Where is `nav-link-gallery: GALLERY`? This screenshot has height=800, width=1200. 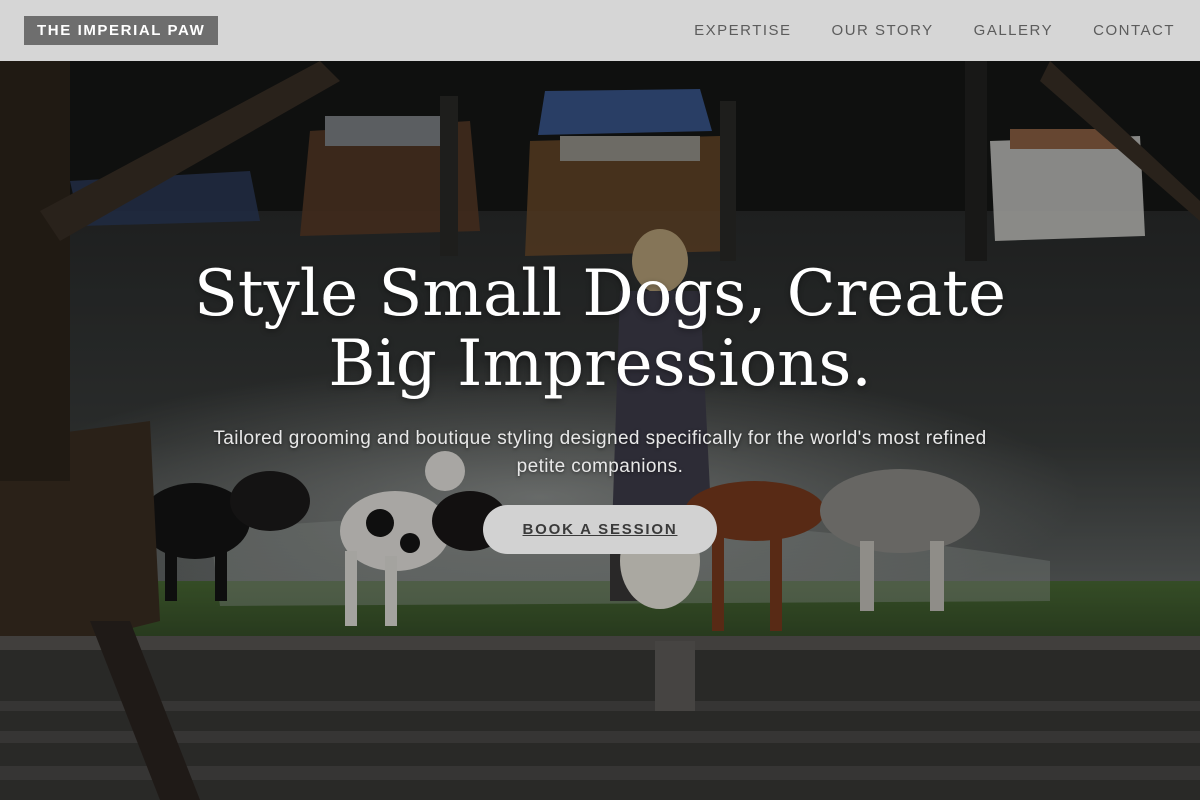 nav-link-gallery: GALLERY is located at coordinates (1013, 31).